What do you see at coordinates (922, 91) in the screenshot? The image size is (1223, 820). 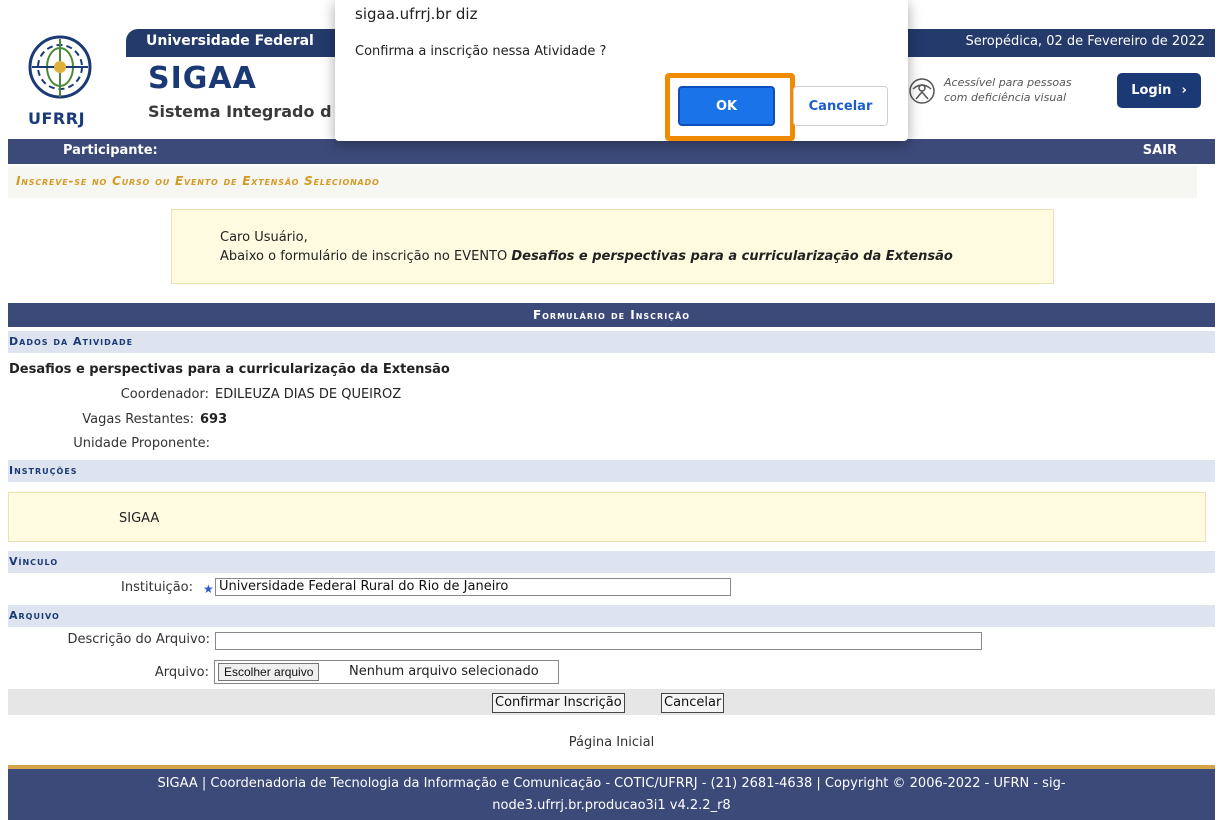 I see `accessibility-icon` at bounding box center [922, 91].